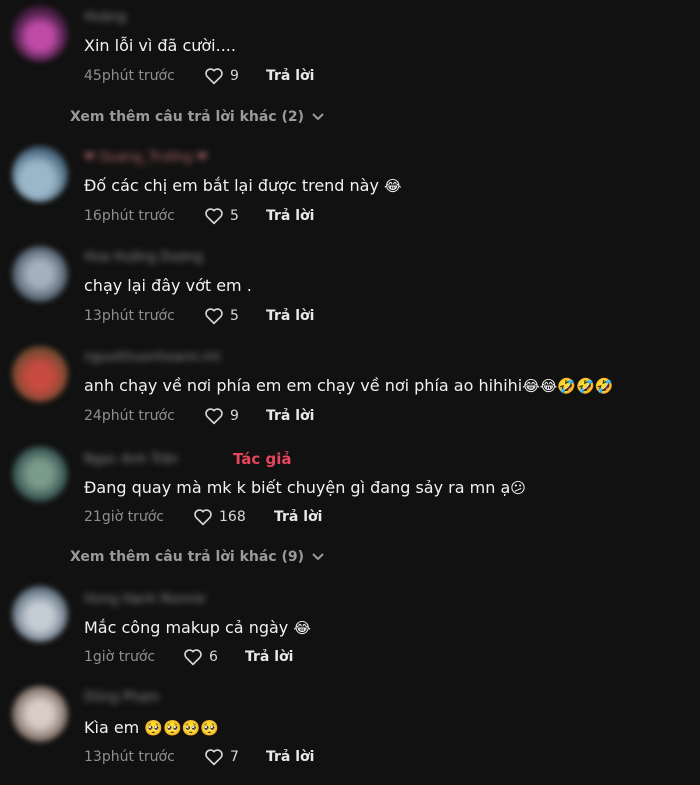 The image size is (700, 785). Describe the element at coordinates (187, 557) in the screenshot. I see `view-more-replies-label: Xem thêm câu trả lời khác (9)` at that location.